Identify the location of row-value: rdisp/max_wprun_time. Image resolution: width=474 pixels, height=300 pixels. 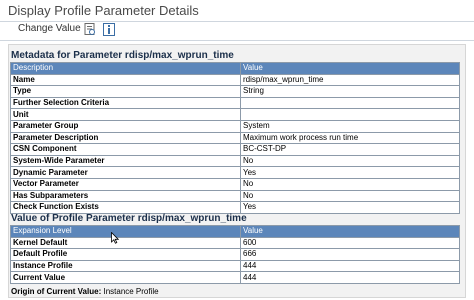
(350, 80).